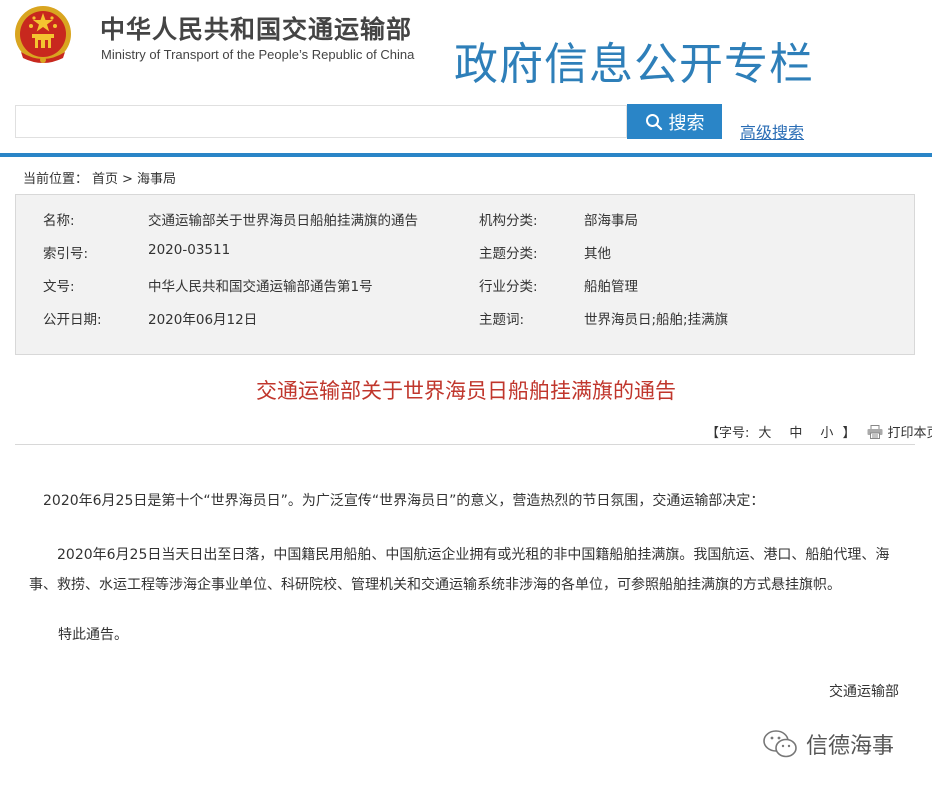 Image resolution: width=932 pixels, height=785 pixels. What do you see at coordinates (849, 433) in the screenshot?
I see `font-size-close: 】` at bounding box center [849, 433].